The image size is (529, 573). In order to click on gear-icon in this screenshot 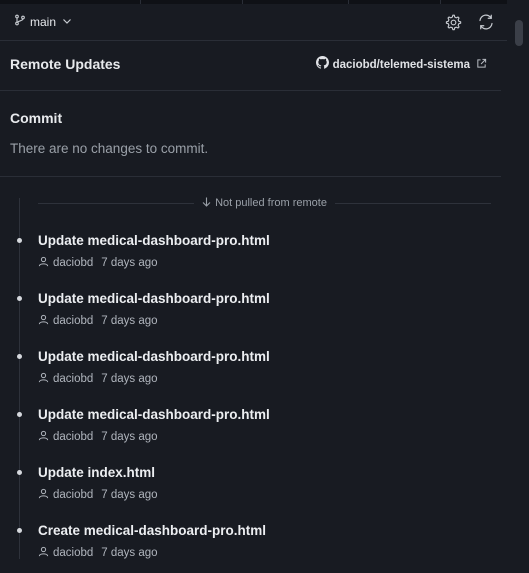, I will do `click(453, 22)`.